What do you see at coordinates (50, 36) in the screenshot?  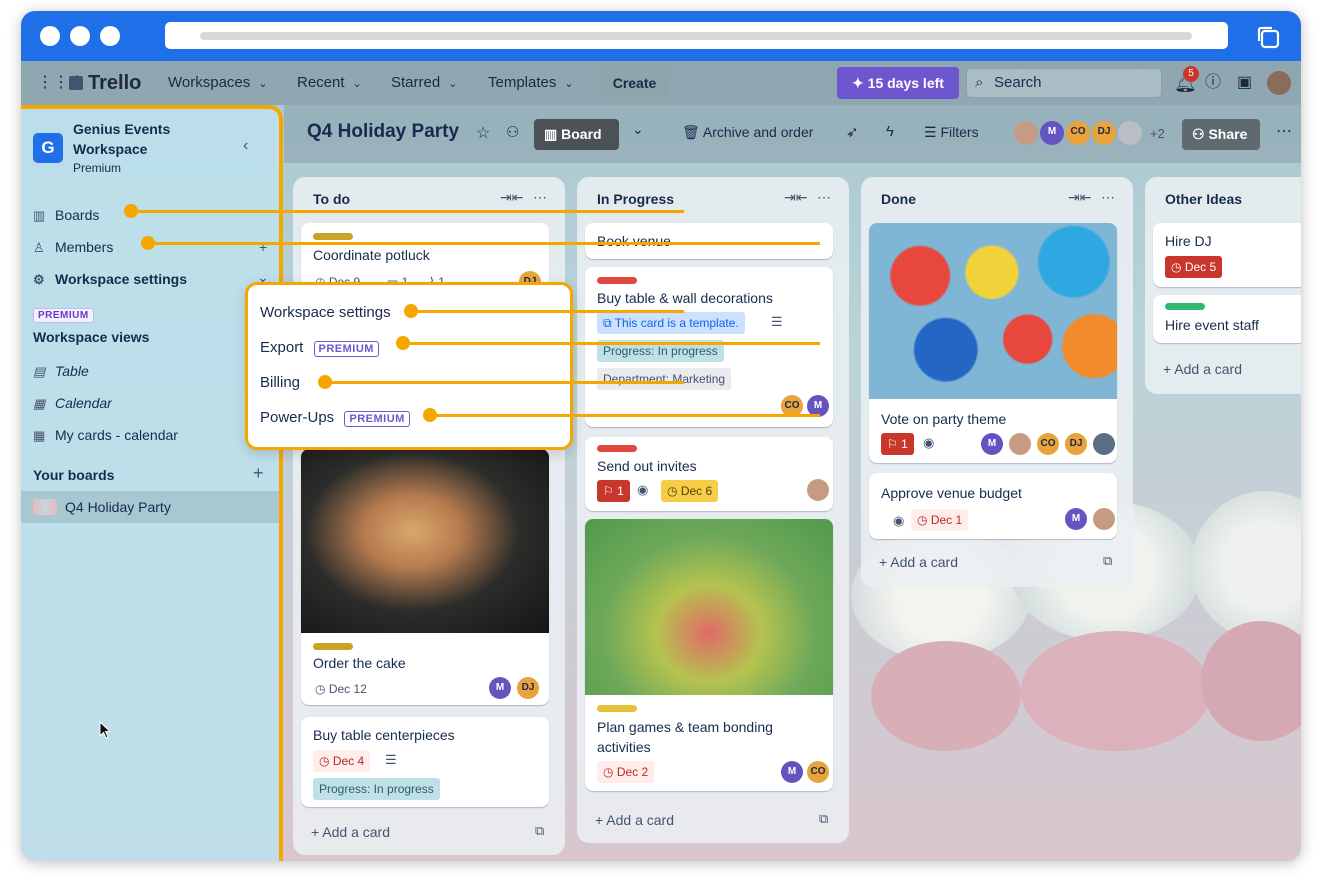 I see `window-close-dot` at bounding box center [50, 36].